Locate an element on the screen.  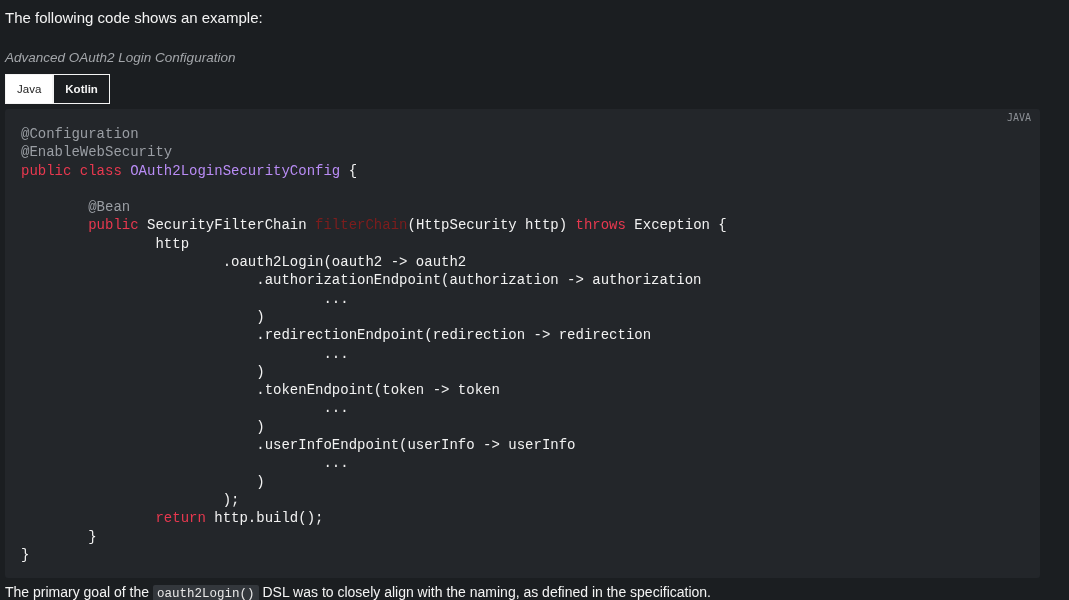
code-line: @EnableWebSecurity is located at coordinates (97, 152).